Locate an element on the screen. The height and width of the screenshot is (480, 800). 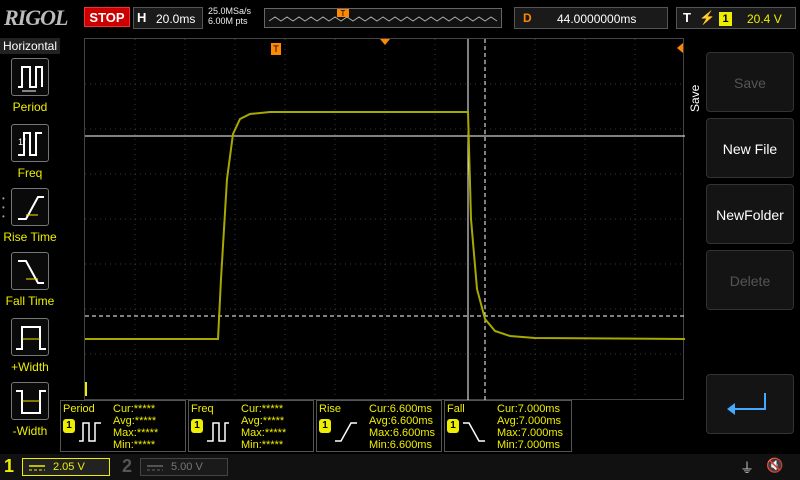
return-button is located at coordinates (750, 404).